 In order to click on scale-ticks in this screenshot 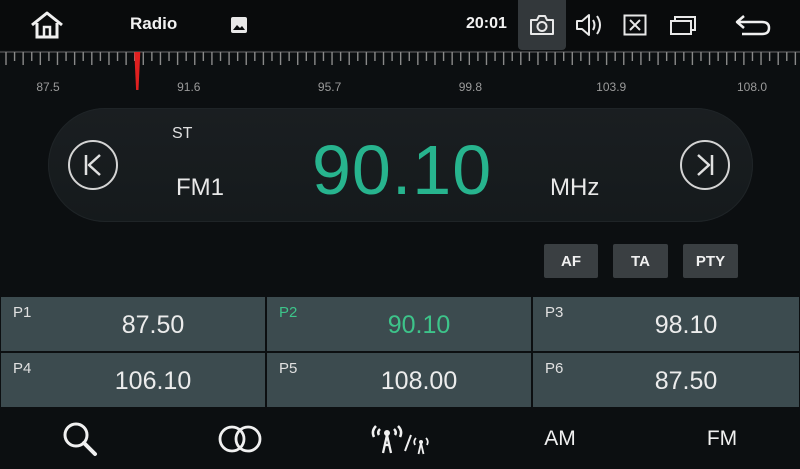, I will do `click(400, 70)`.